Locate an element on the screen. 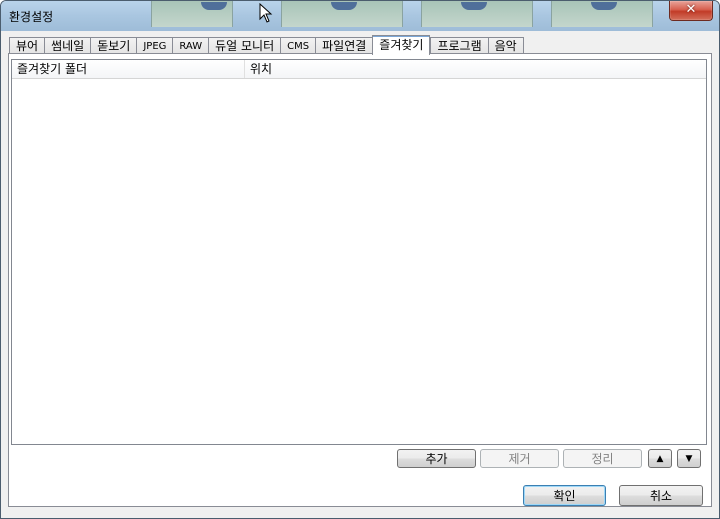 Image resolution: width=720 pixels, height=519 pixels. title-bar: 환경설정 ✕ is located at coordinates (360, 16).